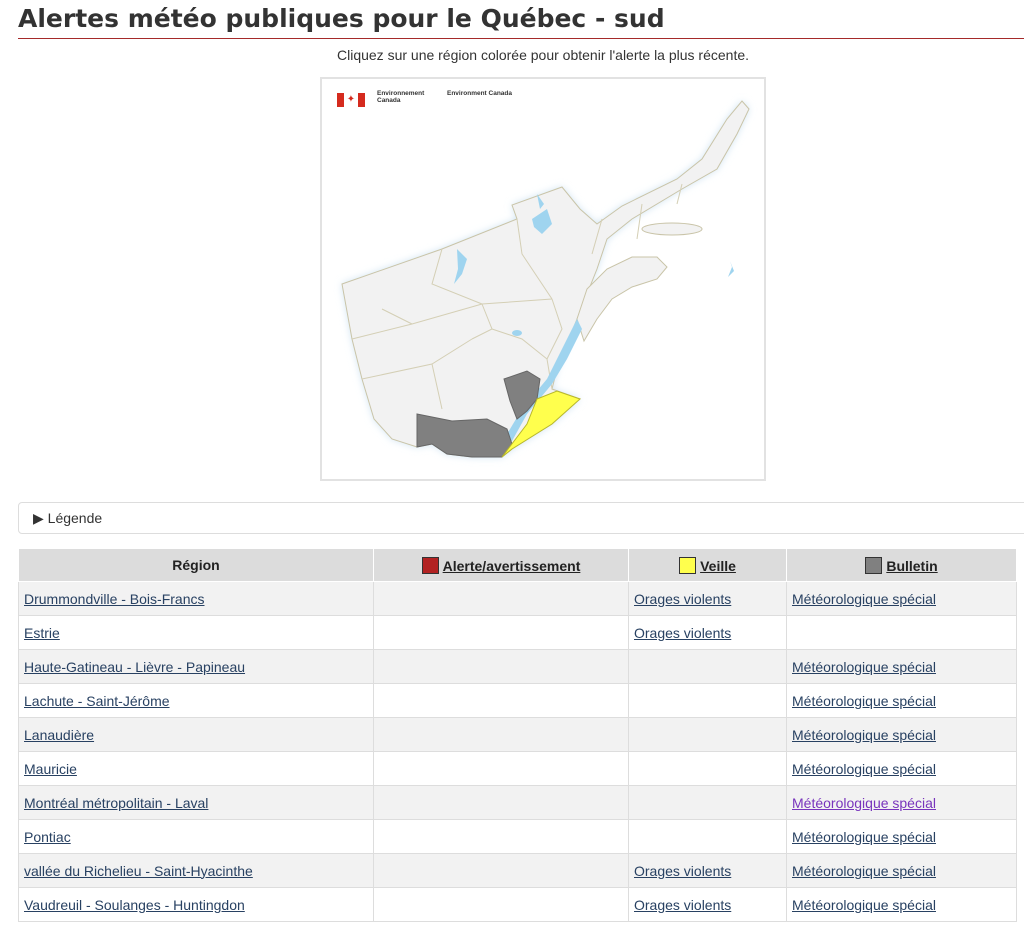  What do you see at coordinates (351, 100) in the screenshot?
I see `canada-flag-icon: ✦` at bounding box center [351, 100].